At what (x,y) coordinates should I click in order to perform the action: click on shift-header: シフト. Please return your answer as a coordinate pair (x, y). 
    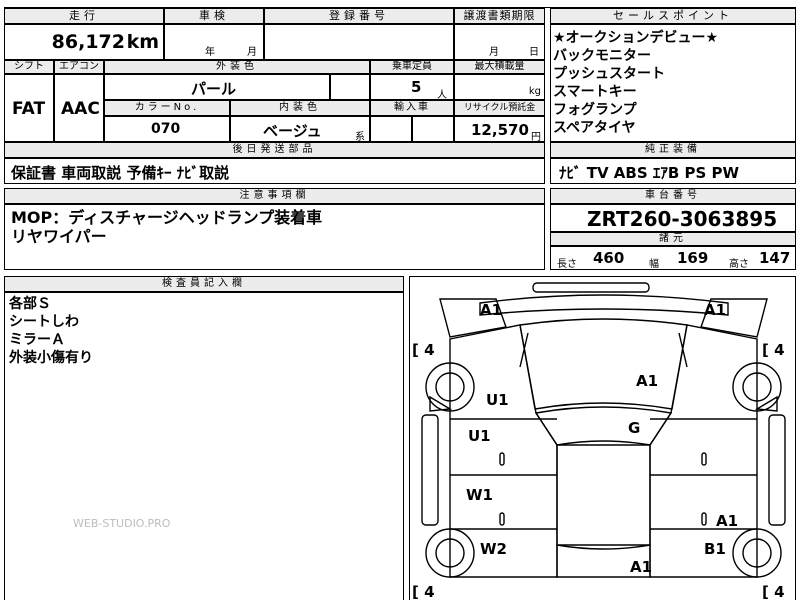
    Looking at the image, I should click on (29, 67).